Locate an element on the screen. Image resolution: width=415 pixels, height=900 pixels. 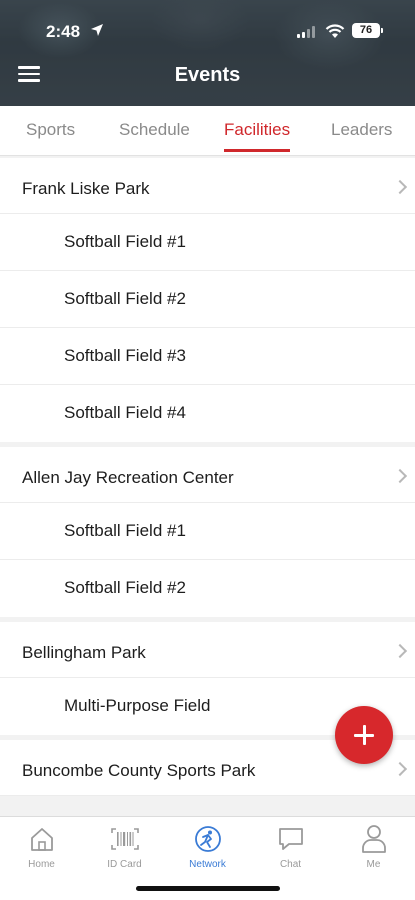
nav-me: Me is located at coordinates (373, 846).